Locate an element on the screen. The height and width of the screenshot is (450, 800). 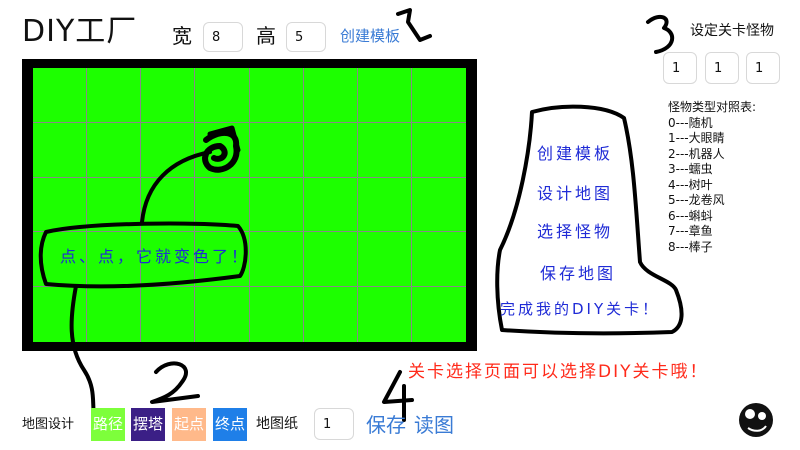
legend-item: 6---蝌蚪 is located at coordinates (690, 215).